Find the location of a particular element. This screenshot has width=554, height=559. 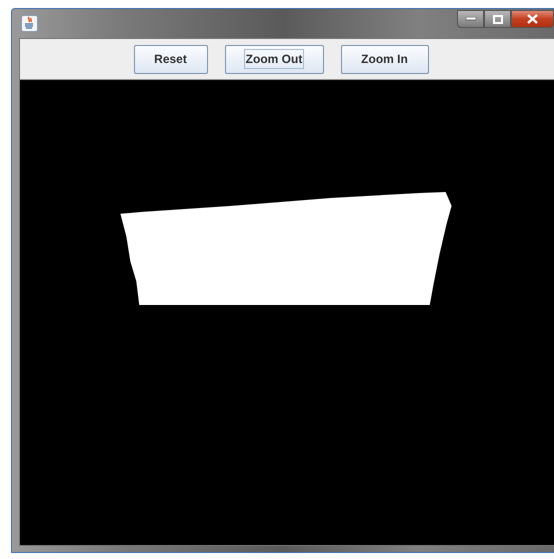

toolbar-button: Reset is located at coordinates (171, 59).